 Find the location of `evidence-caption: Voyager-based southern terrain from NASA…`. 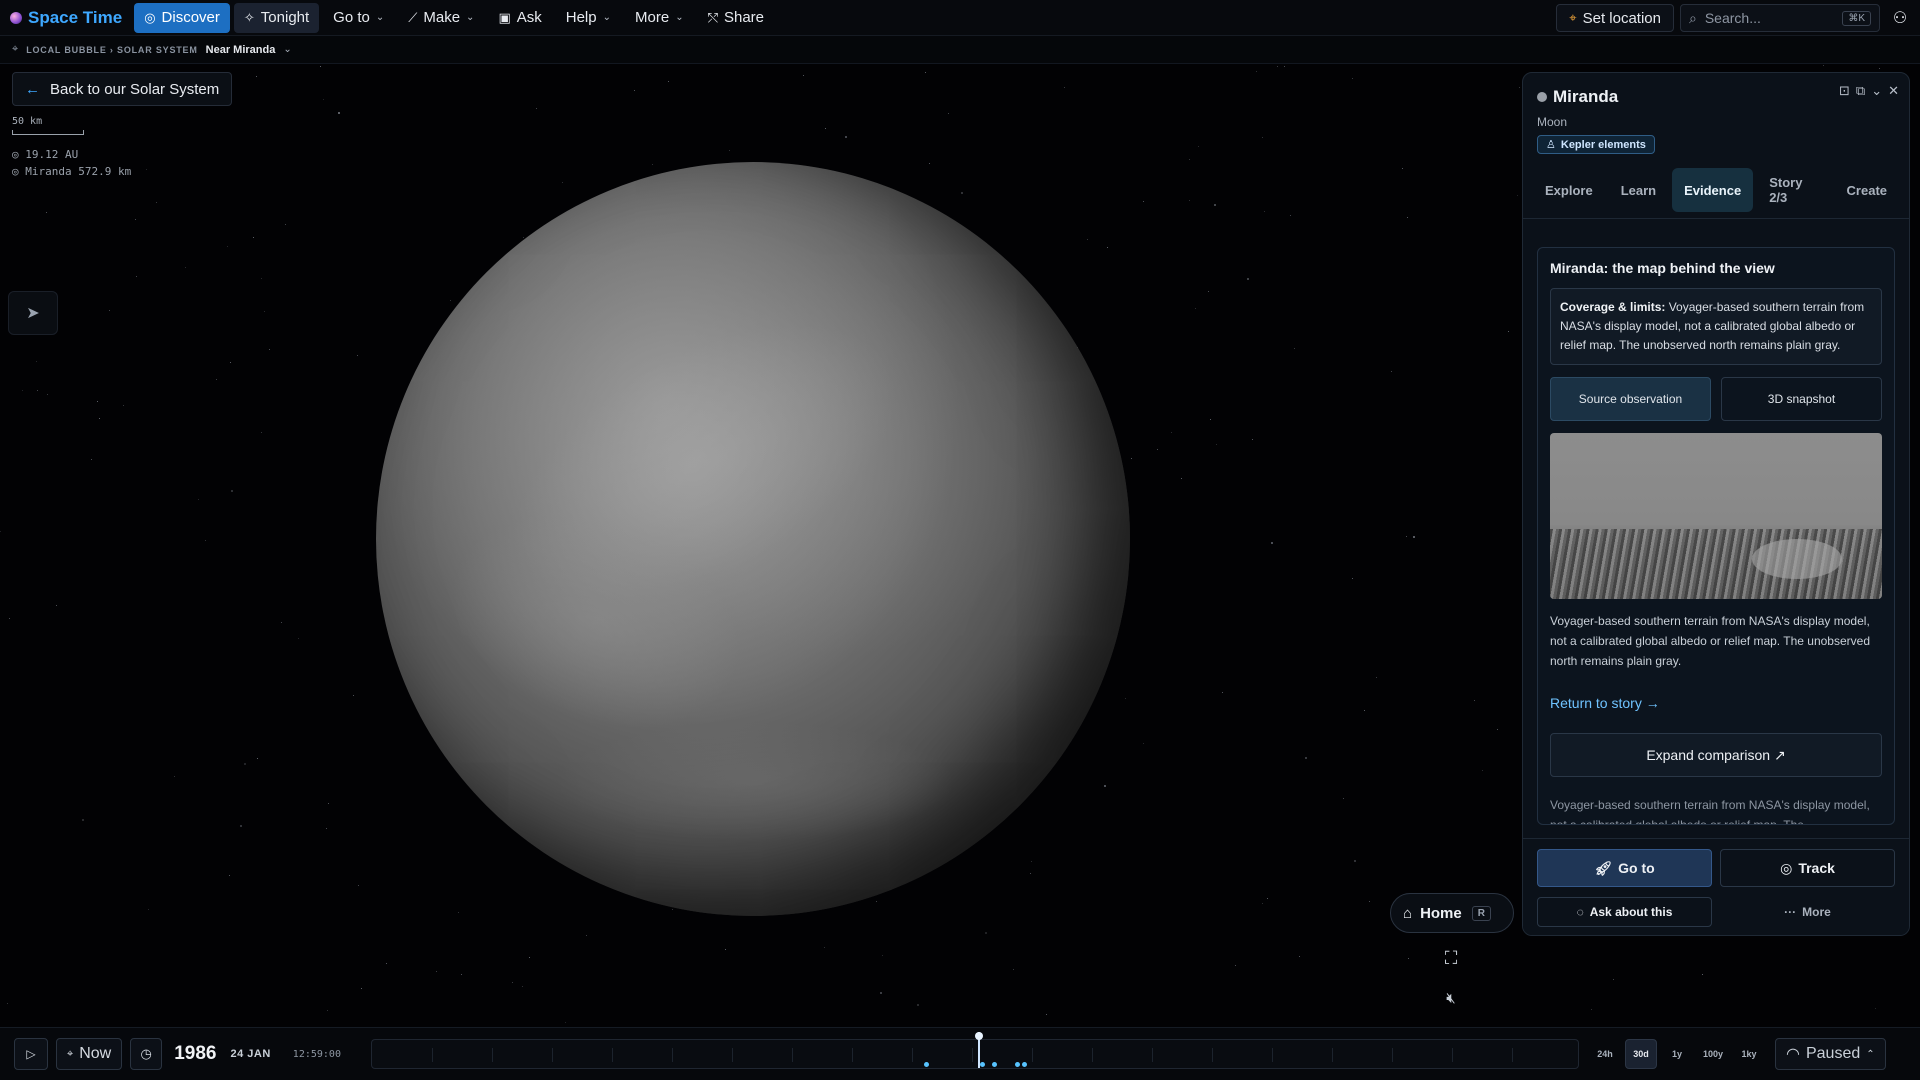

evidence-caption: Voyager-based southern terrain from NASA… is located at coordinates (1710, 641).